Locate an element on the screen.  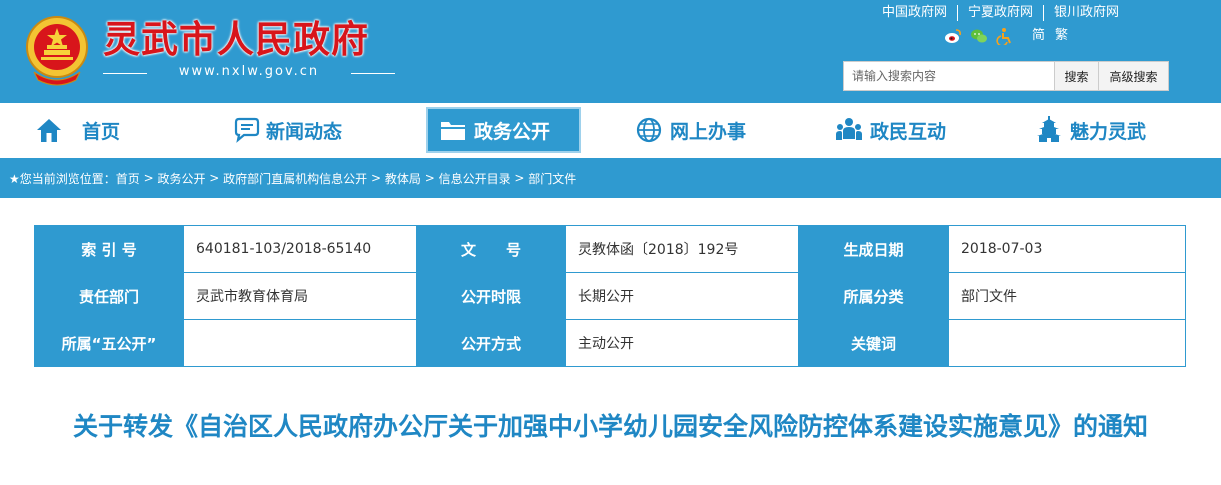
info-key-keywords: 关键词 is located at coordinates (873, 343).